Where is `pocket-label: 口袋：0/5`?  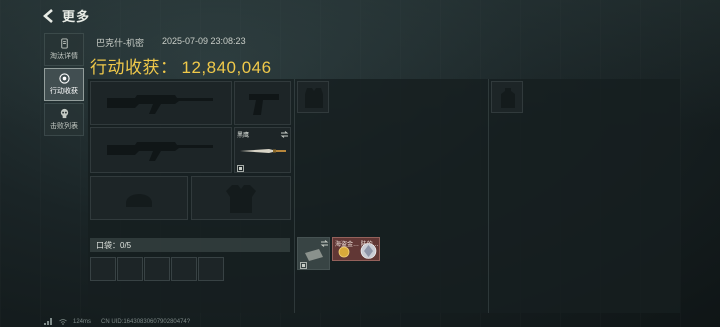
pocket-label: 口袋：0/5 is located at coordinates (190, 245).